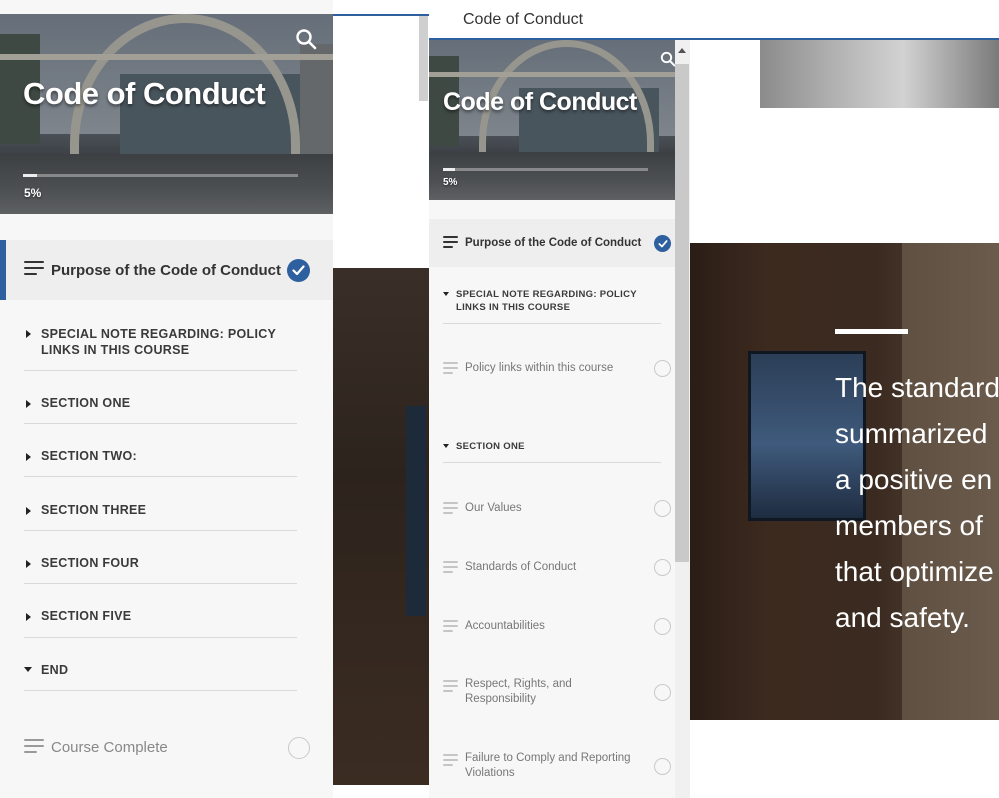 This screenshot has width=999, height=798. I want to click on lesson-title: Accountabilities, so click(505, 626).